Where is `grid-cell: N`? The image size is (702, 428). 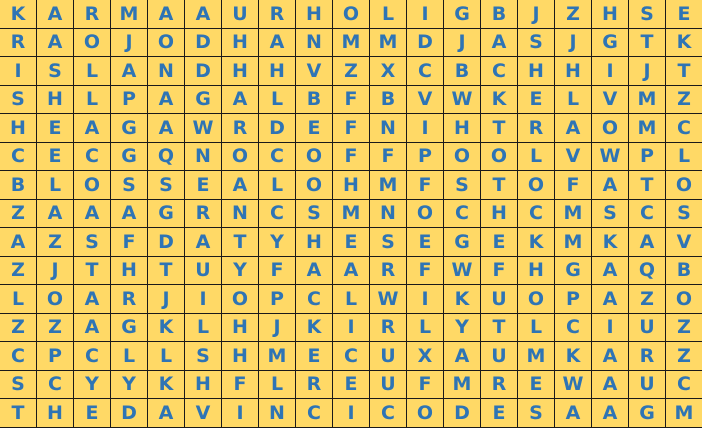 grid-cell: N is located at coordinates (203, 156).